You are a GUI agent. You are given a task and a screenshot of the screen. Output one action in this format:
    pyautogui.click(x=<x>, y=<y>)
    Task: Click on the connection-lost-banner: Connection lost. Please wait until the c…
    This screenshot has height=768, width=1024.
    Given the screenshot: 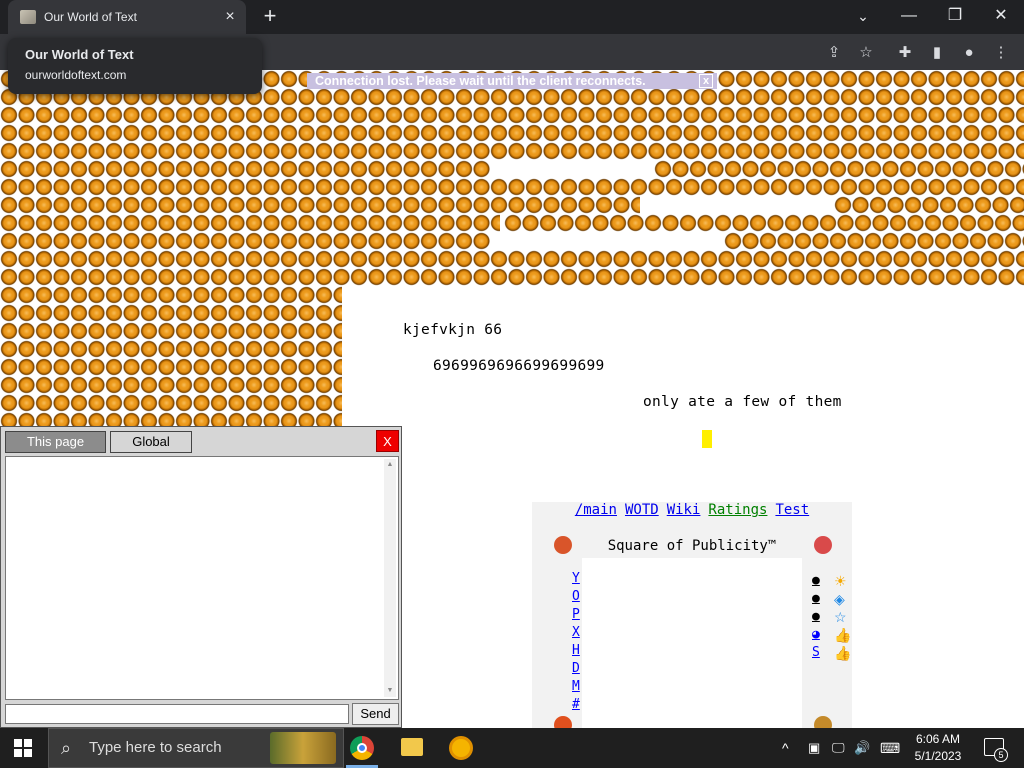 What is the action you would take?
    pyautogui.click(x=512, y=81)
    